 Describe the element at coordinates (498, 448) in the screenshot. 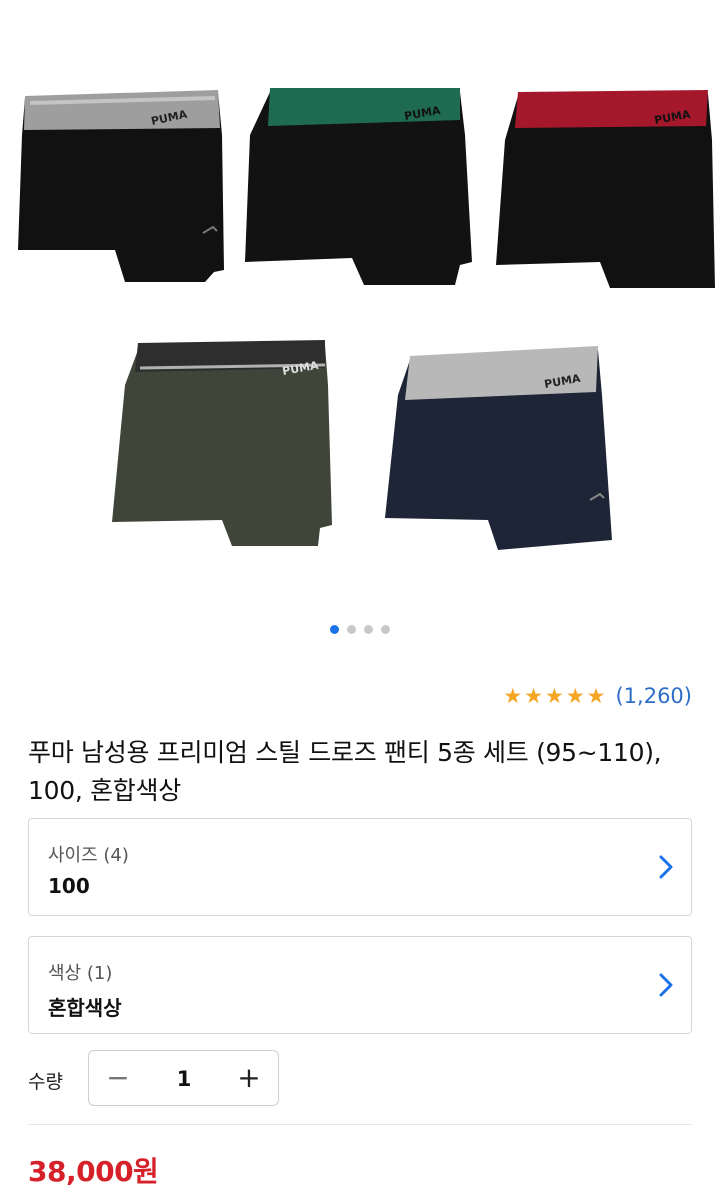

I see `trunk-navy-body: PUMA` at that location.